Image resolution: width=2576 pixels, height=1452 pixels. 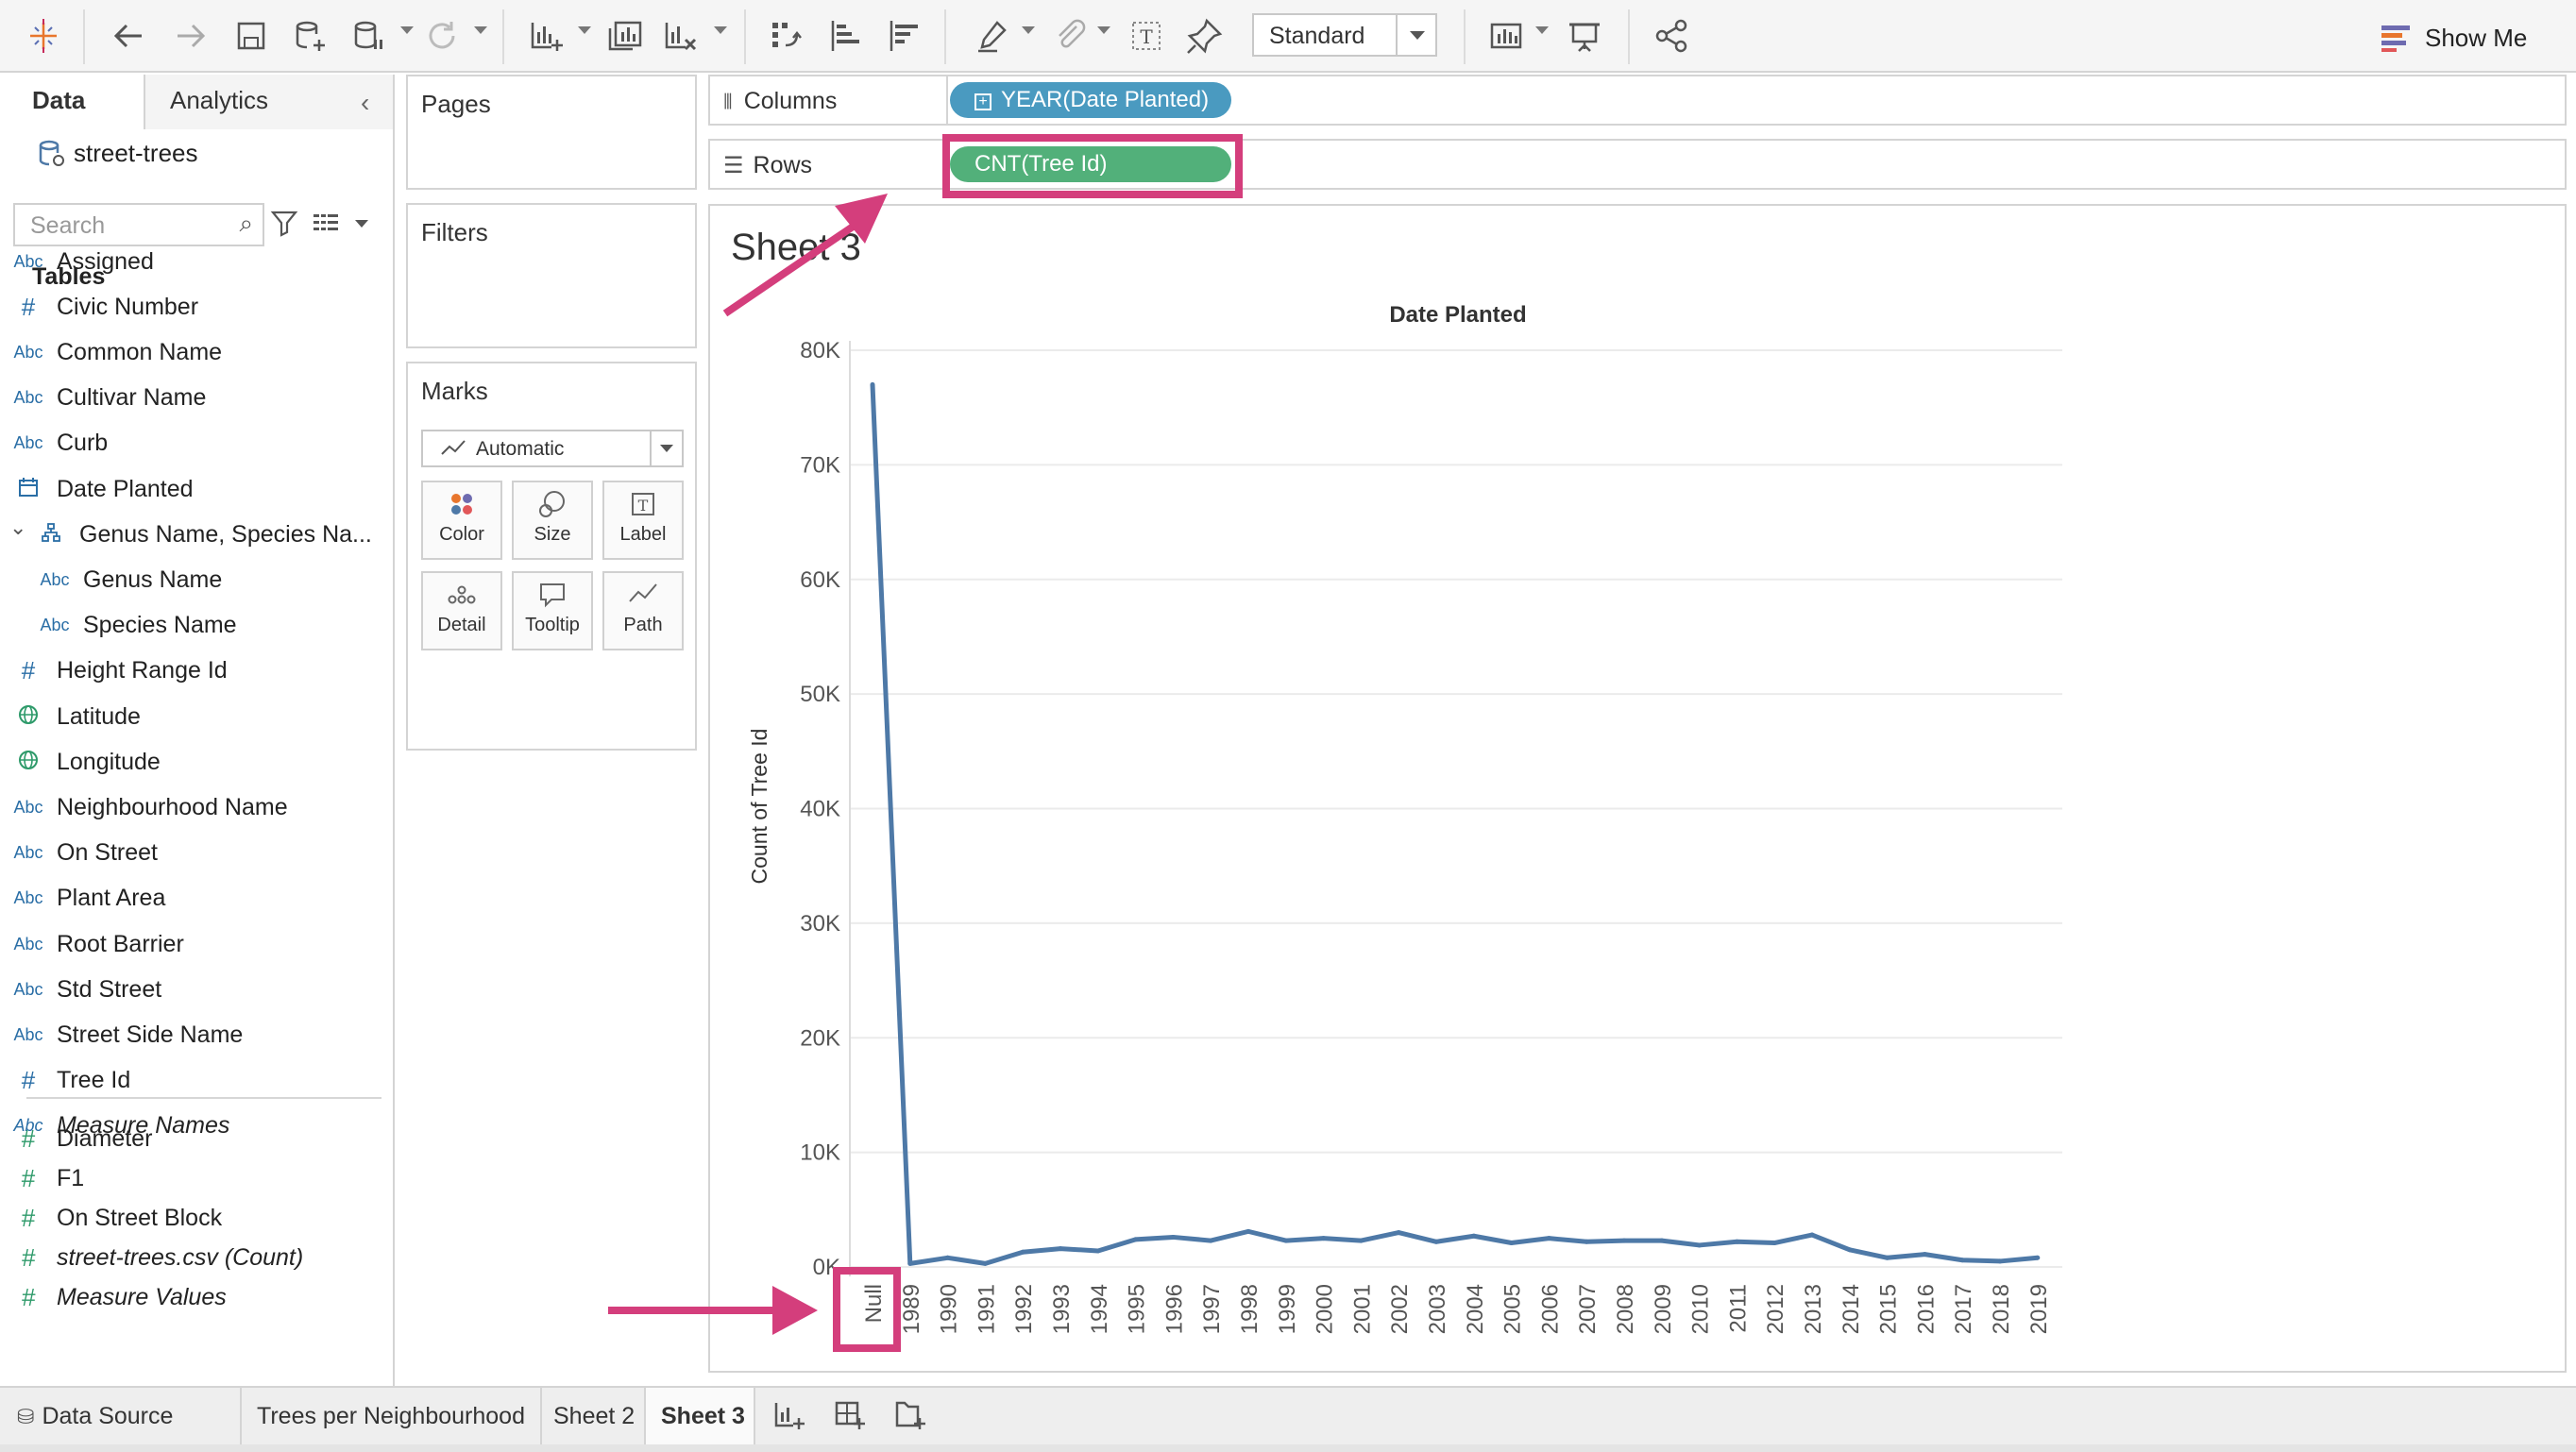 I want to click on tab-sheet-3: Sheet 3, so click(x=700, y=1416).